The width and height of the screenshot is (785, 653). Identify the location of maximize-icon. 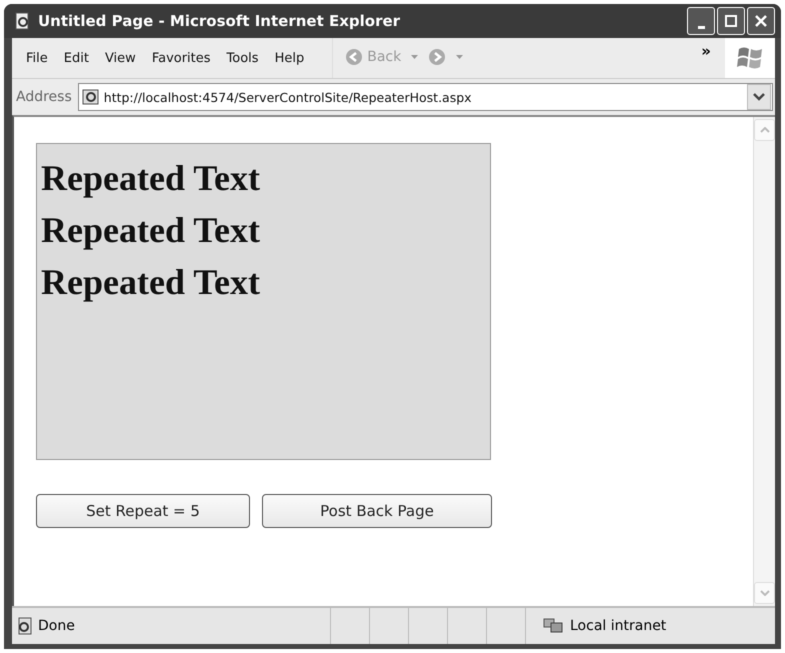
(731, 21).